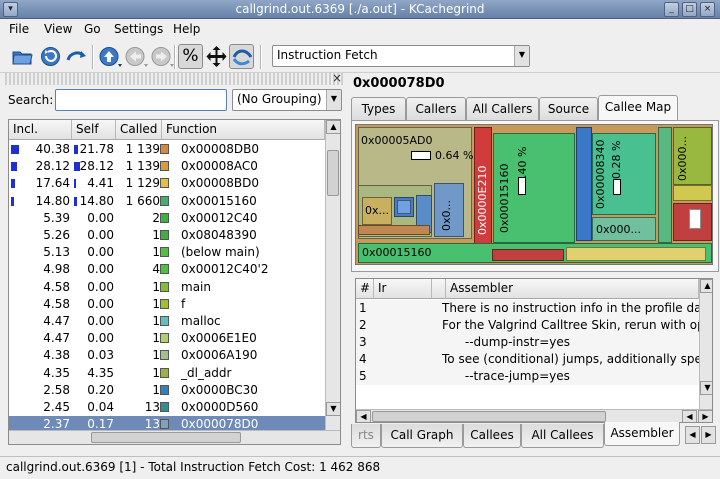 The image size is (720, 479). What do you see at coordinates (167, 355) in the screenshot?
I see `table-row: 4.38 0.03 1 0x0006A190` at bounding box center [167, 355].